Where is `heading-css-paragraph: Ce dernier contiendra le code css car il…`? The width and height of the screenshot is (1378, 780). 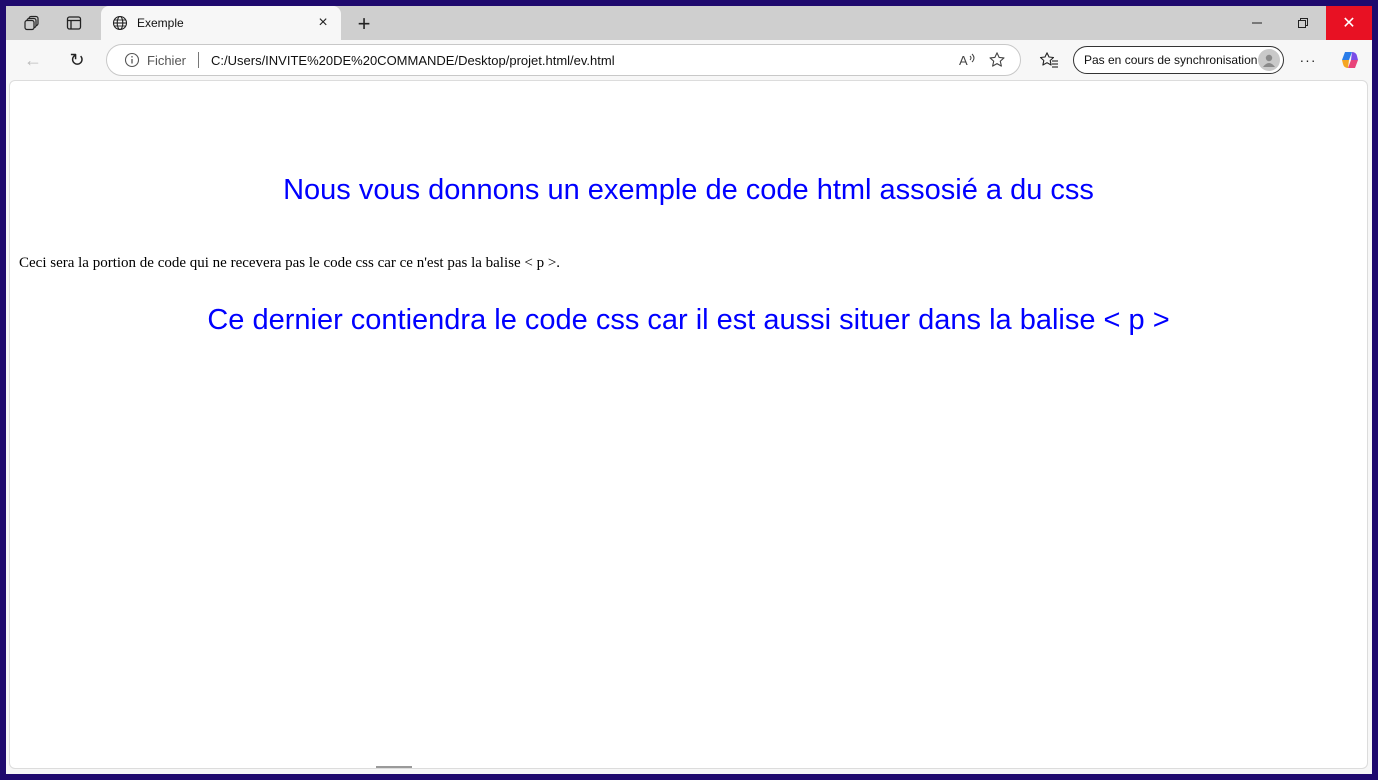
heading-css-paragraph: Ce dernier contiendra le code css car il… is located at coordinates (688, 320).